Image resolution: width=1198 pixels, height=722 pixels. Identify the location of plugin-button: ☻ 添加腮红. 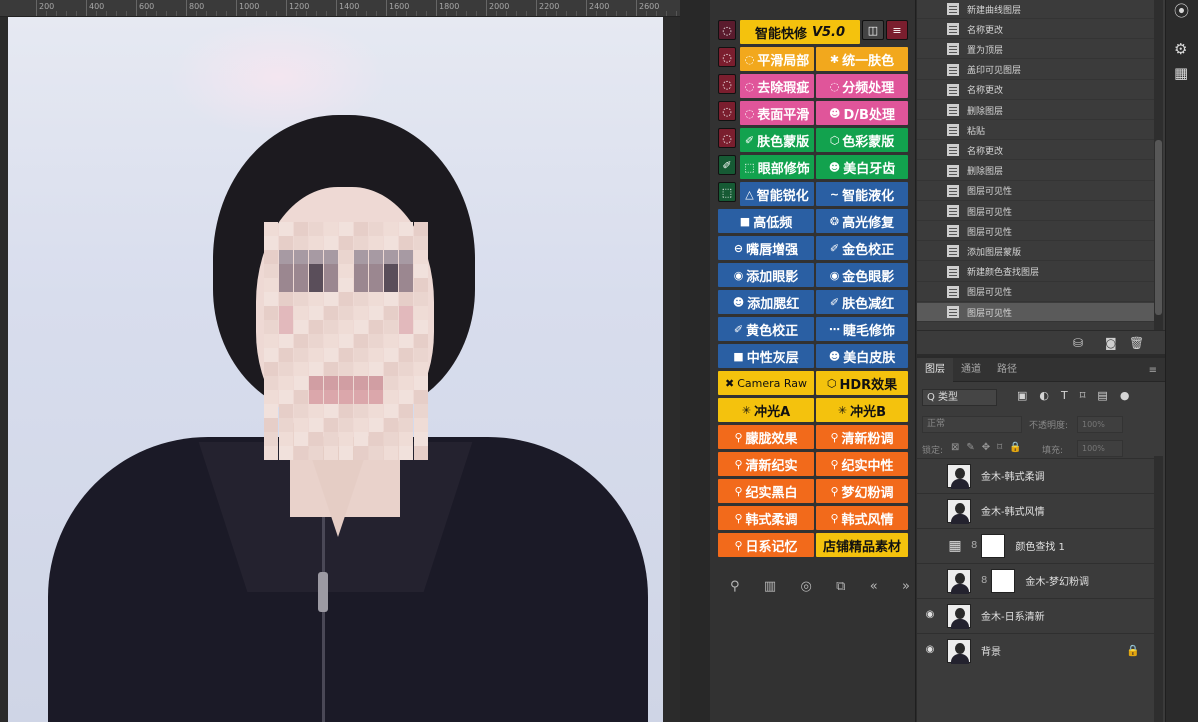
(766, 302).